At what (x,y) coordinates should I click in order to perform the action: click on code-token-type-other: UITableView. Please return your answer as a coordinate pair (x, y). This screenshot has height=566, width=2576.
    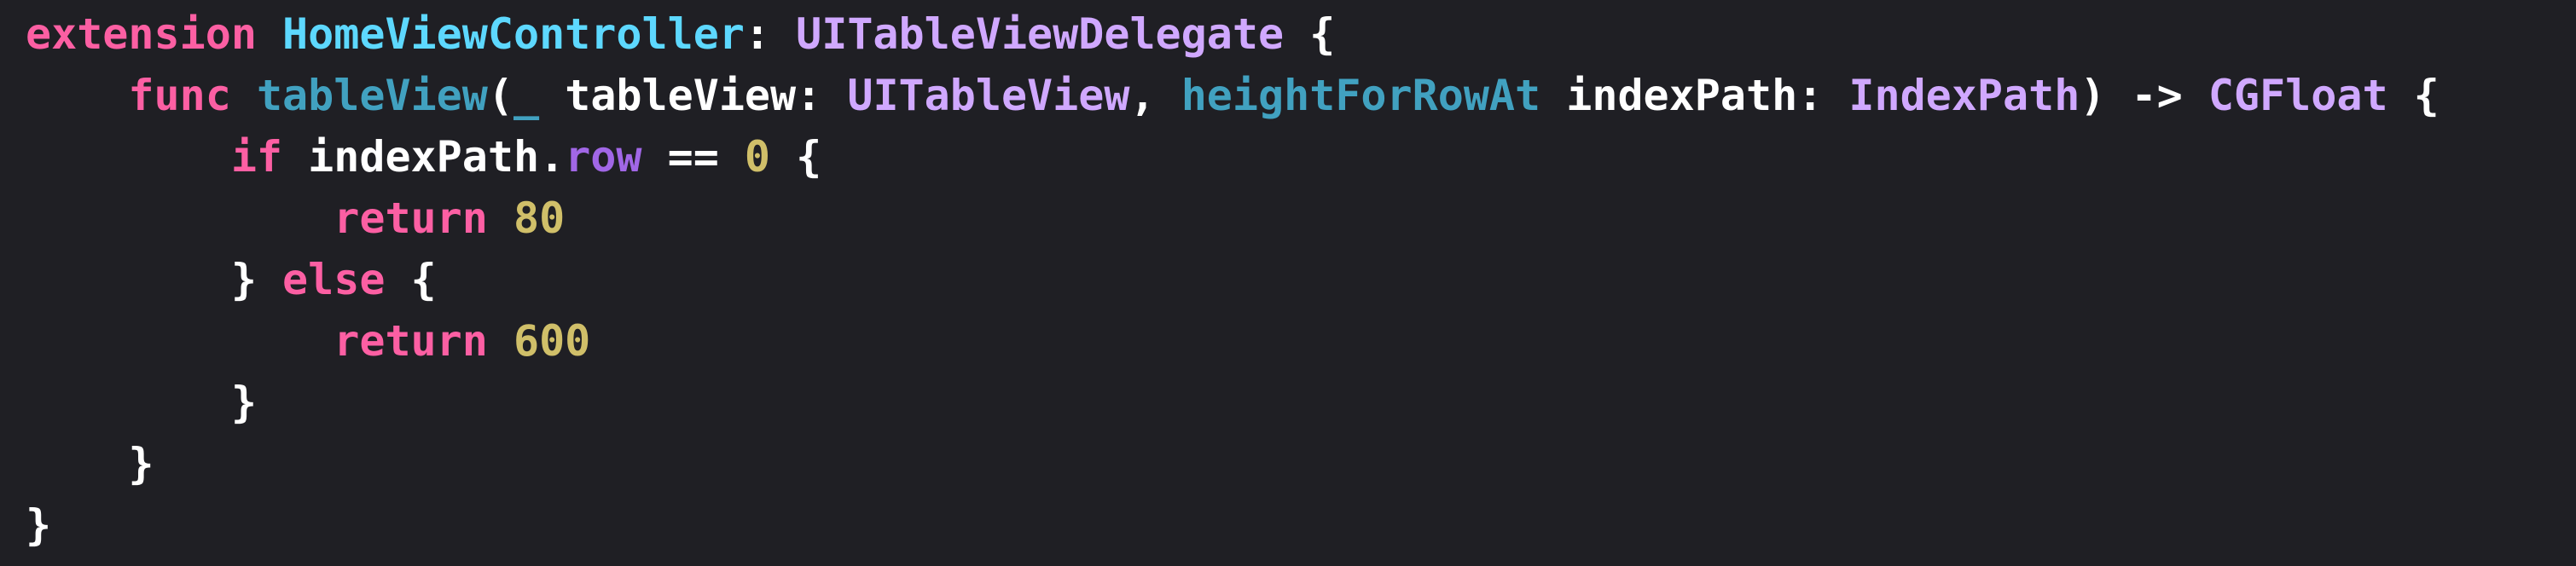
    Looking at the image, I should click on (988, 95).